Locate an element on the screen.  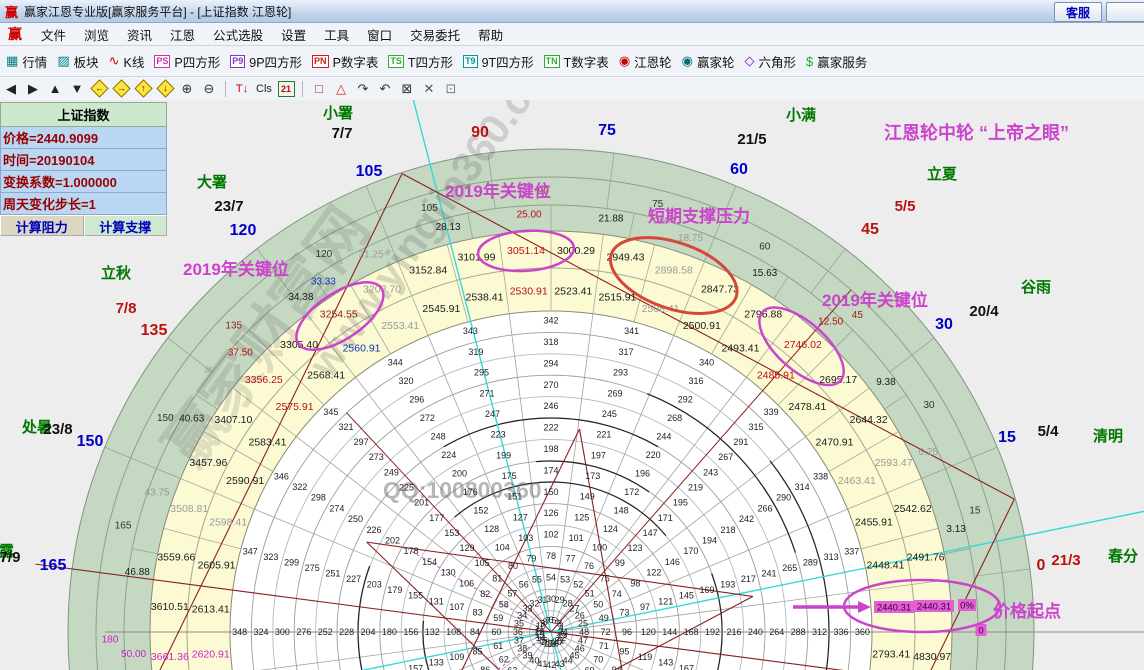
svg-text: 15.63 is located at coordinates (764, 273).